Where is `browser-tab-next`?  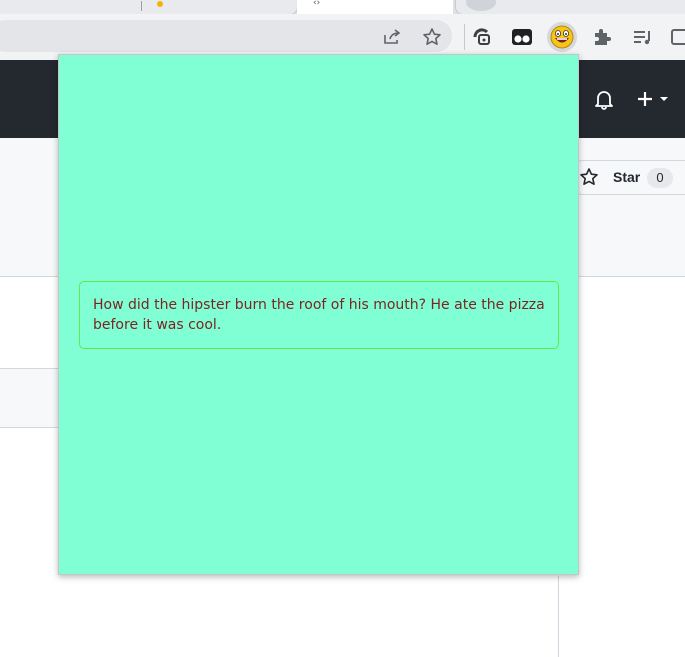
browser-tab-next is located at coordinates (570, 7).